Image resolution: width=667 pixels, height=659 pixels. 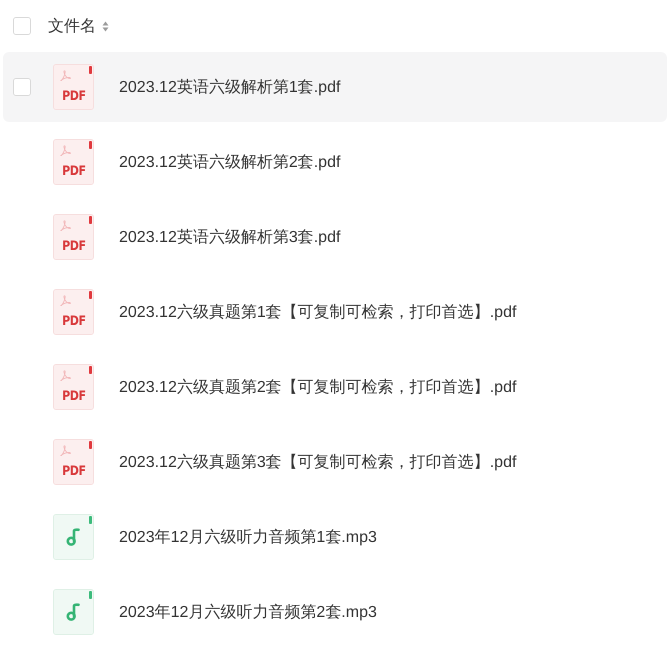 What do you see at coordinates (22, 26) in the screenshot?
I see `select-all-checkbox` at bounding box center [22, 26].